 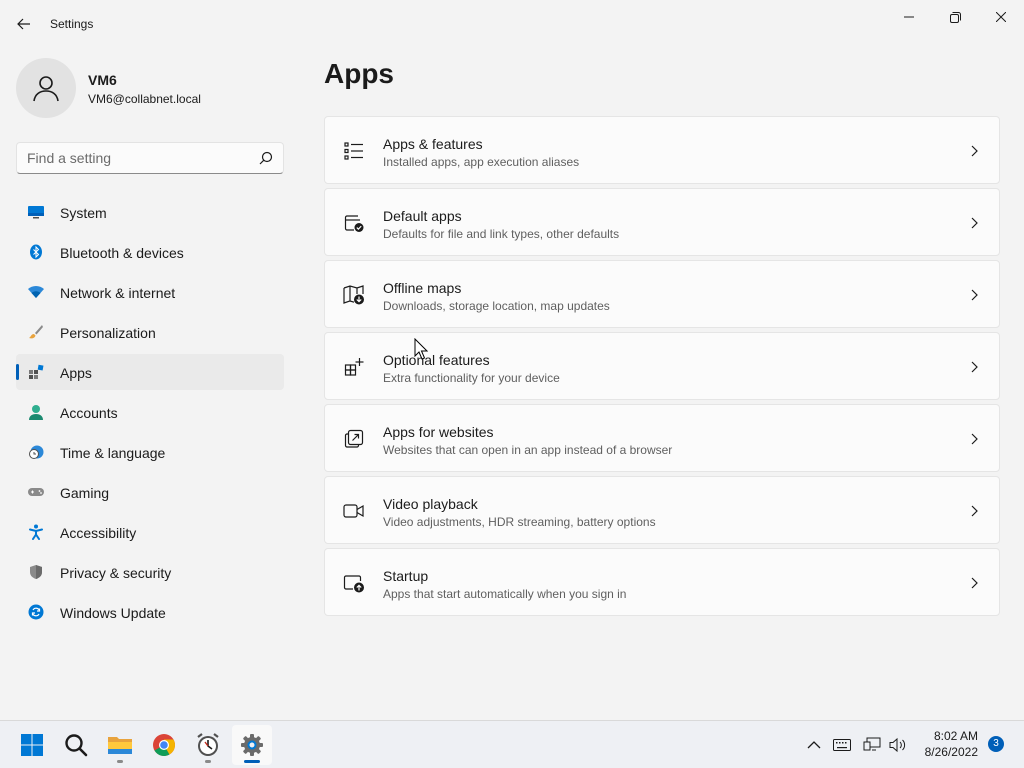 What do you see at coordinates (430, 504) in the screenshot?
I see `card-title: Video playback` at bounding box center [430, 504].